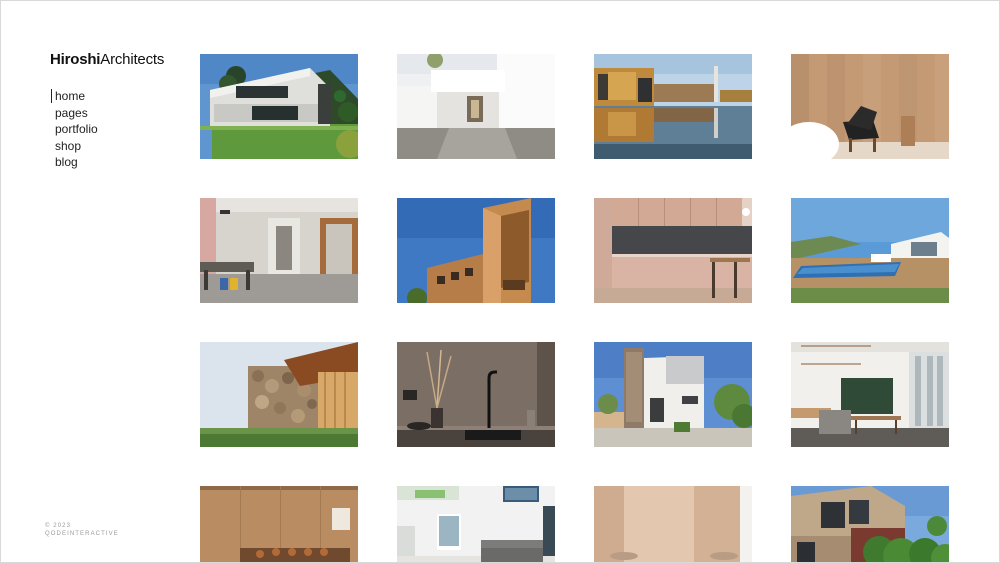 The width and height of the screenshot is (1000, 563). I want to click on white-house-image, so click(673, 394).